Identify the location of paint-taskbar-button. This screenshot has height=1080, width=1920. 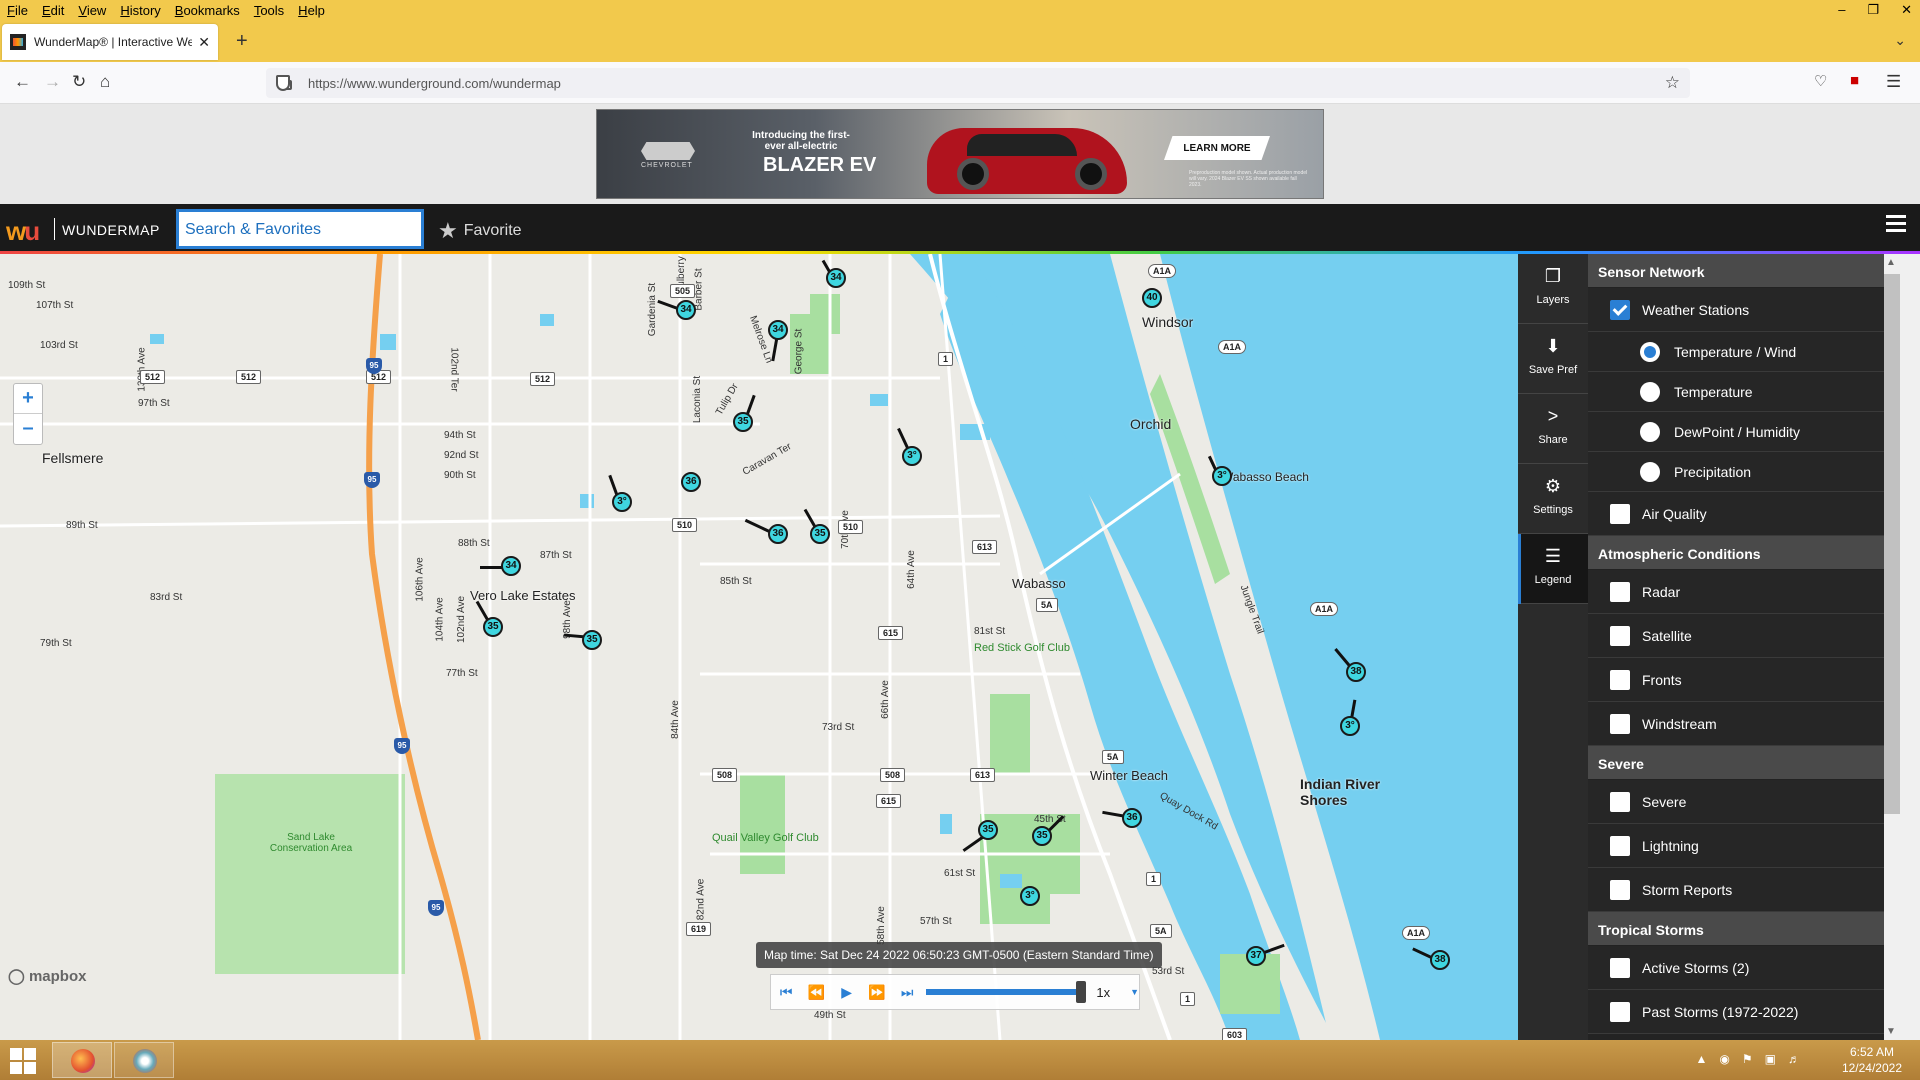
(144, 1060).